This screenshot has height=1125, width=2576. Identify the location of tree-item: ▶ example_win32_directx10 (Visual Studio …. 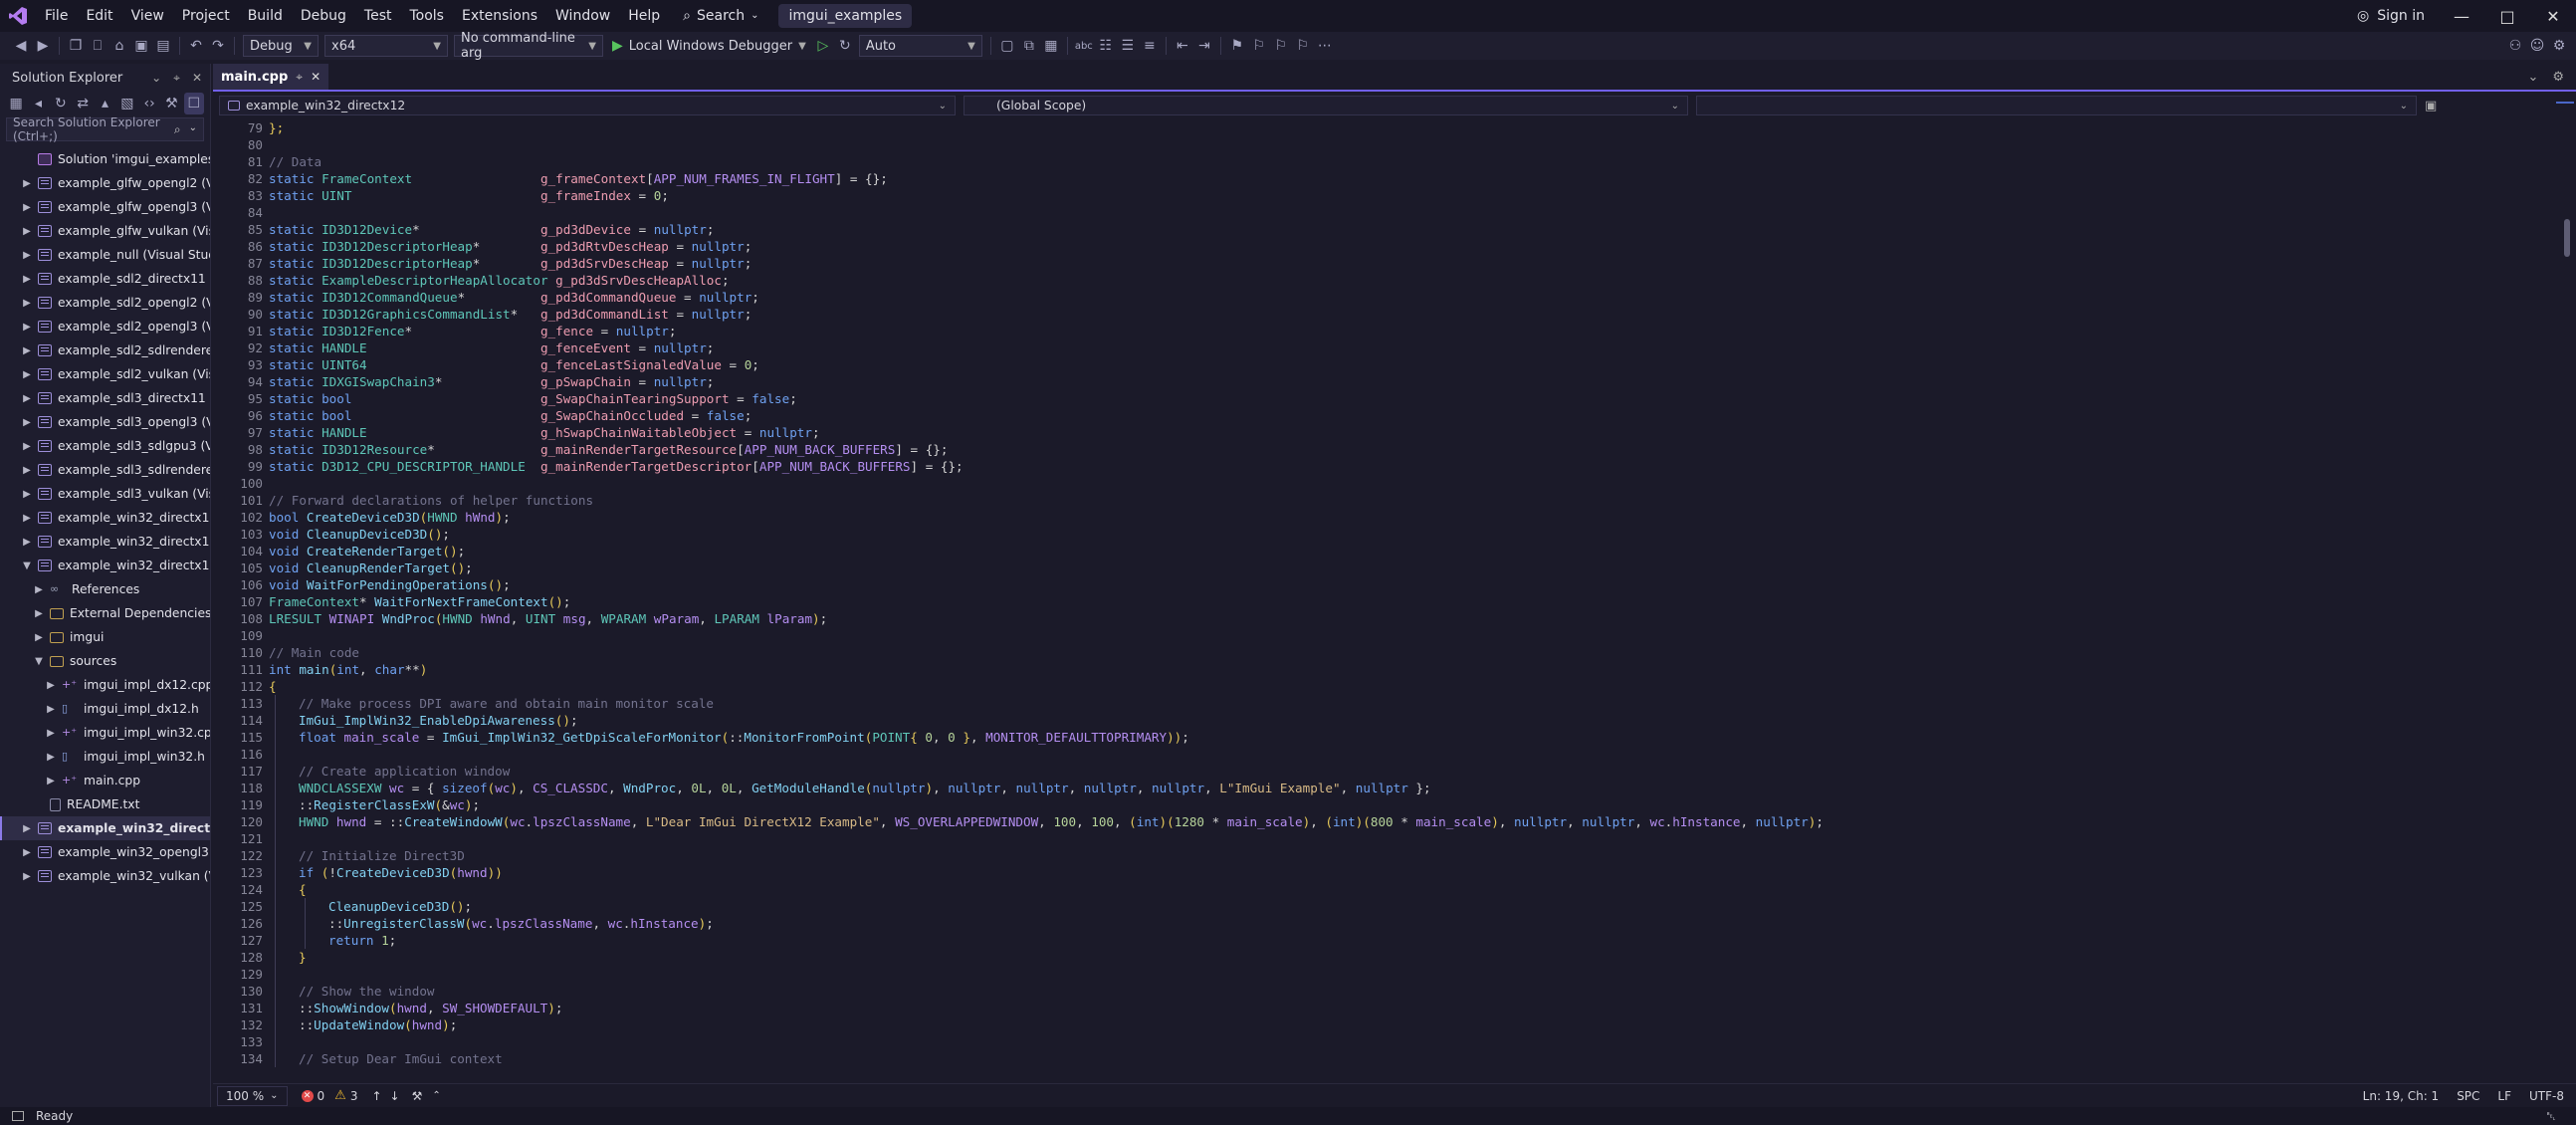
(105, 518).